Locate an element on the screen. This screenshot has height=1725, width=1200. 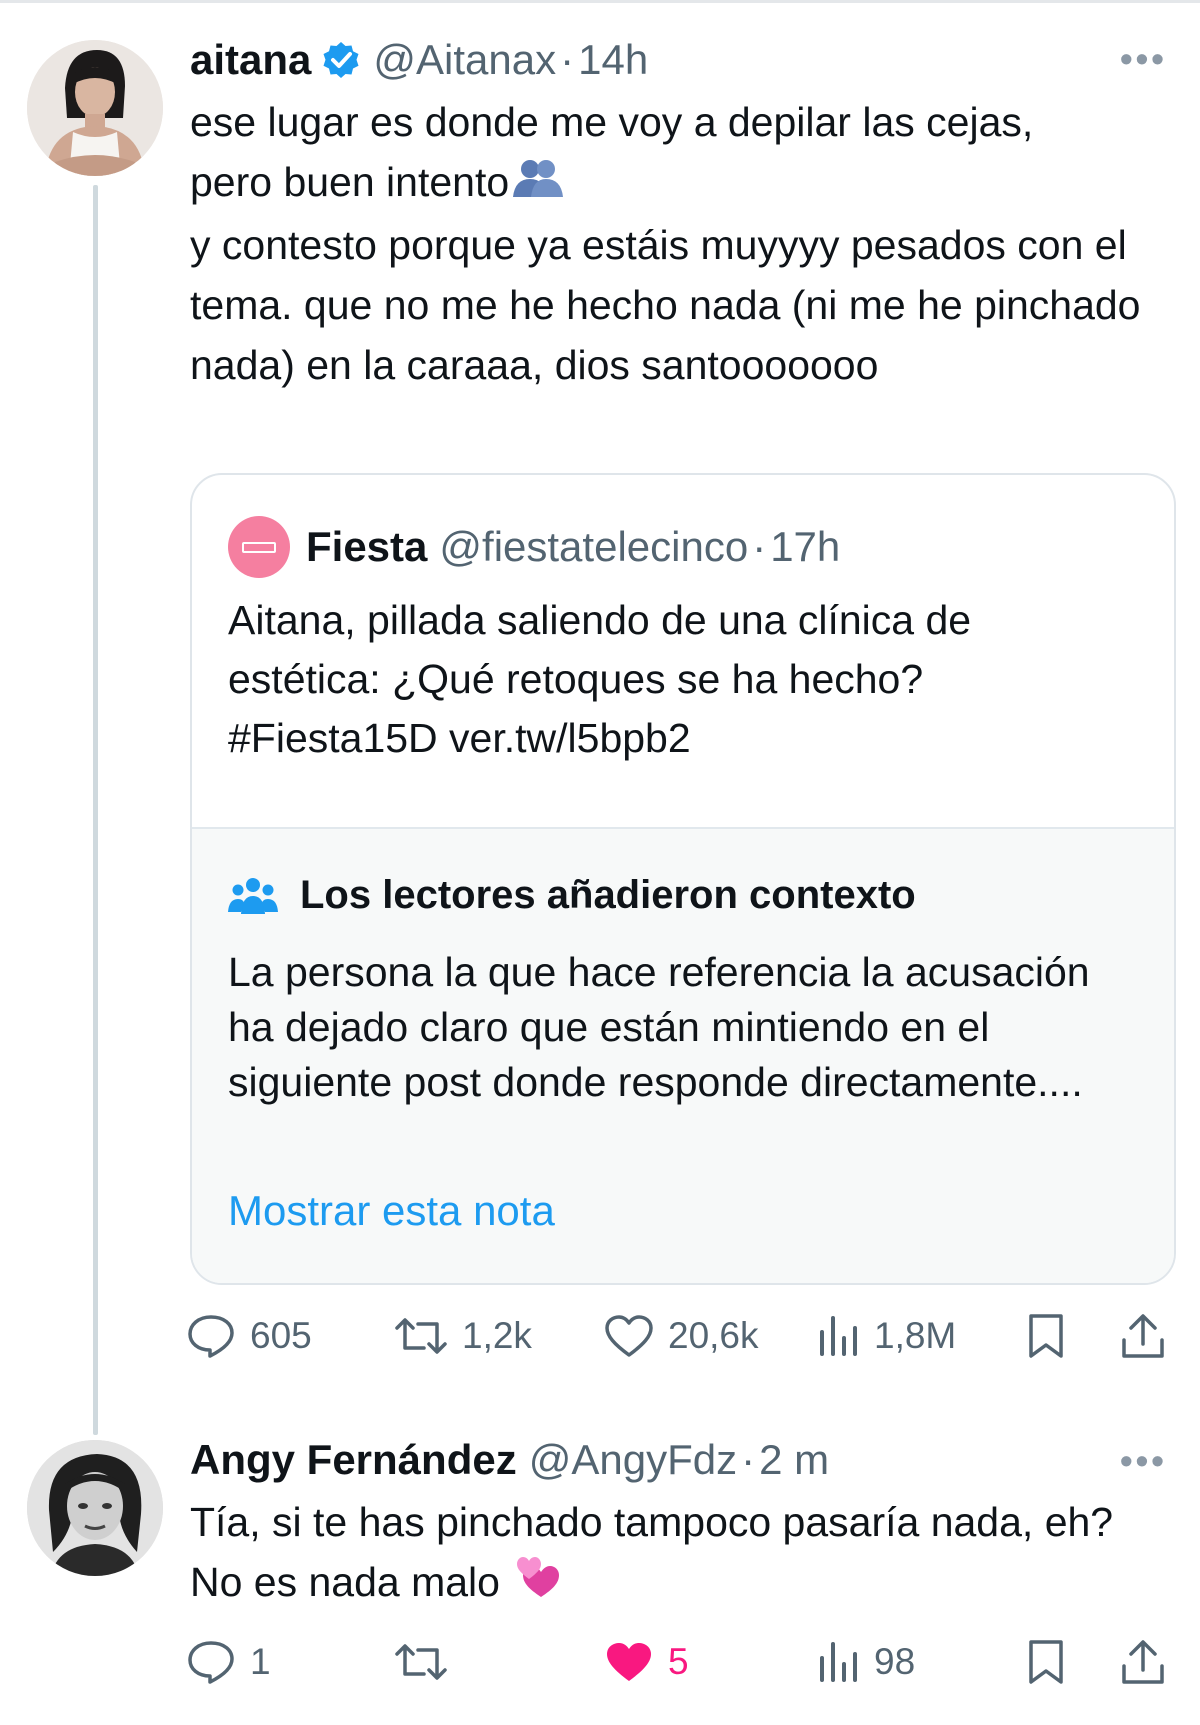
repost-button is located at coordinates (428, 1662).